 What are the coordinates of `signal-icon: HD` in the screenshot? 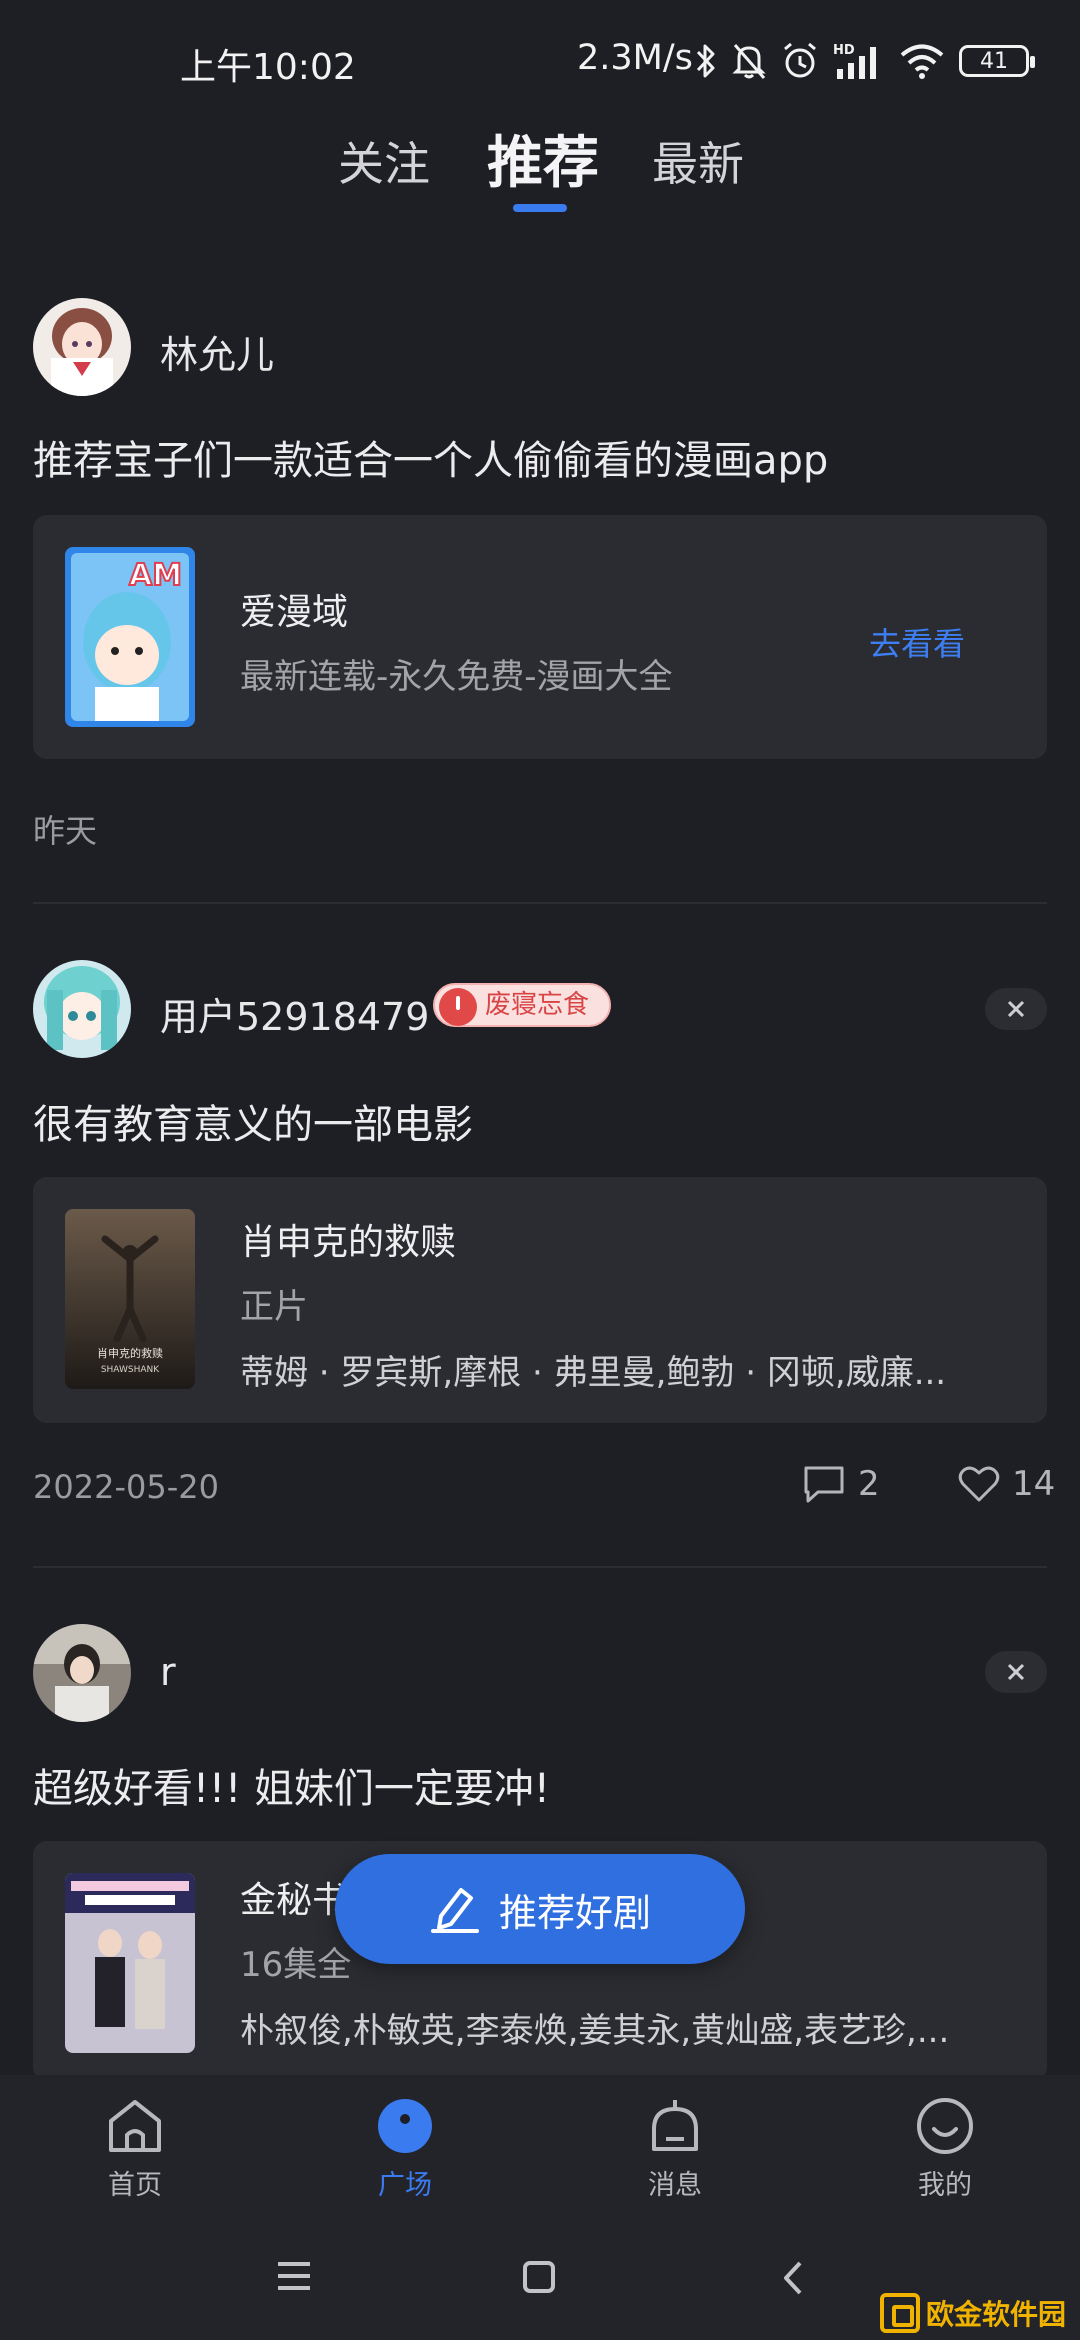 It's located at (854, 61).